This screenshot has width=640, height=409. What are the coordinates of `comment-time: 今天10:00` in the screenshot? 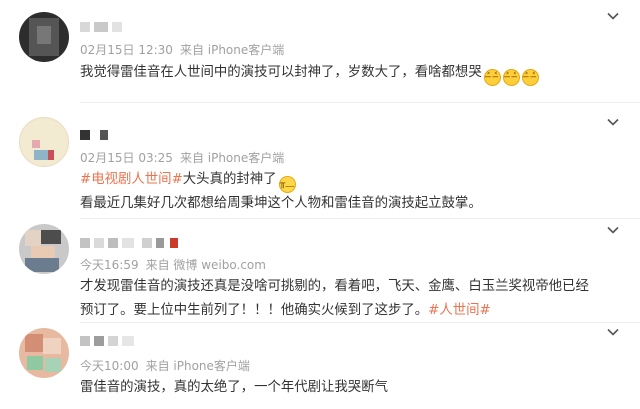 It's located at (109, 366).